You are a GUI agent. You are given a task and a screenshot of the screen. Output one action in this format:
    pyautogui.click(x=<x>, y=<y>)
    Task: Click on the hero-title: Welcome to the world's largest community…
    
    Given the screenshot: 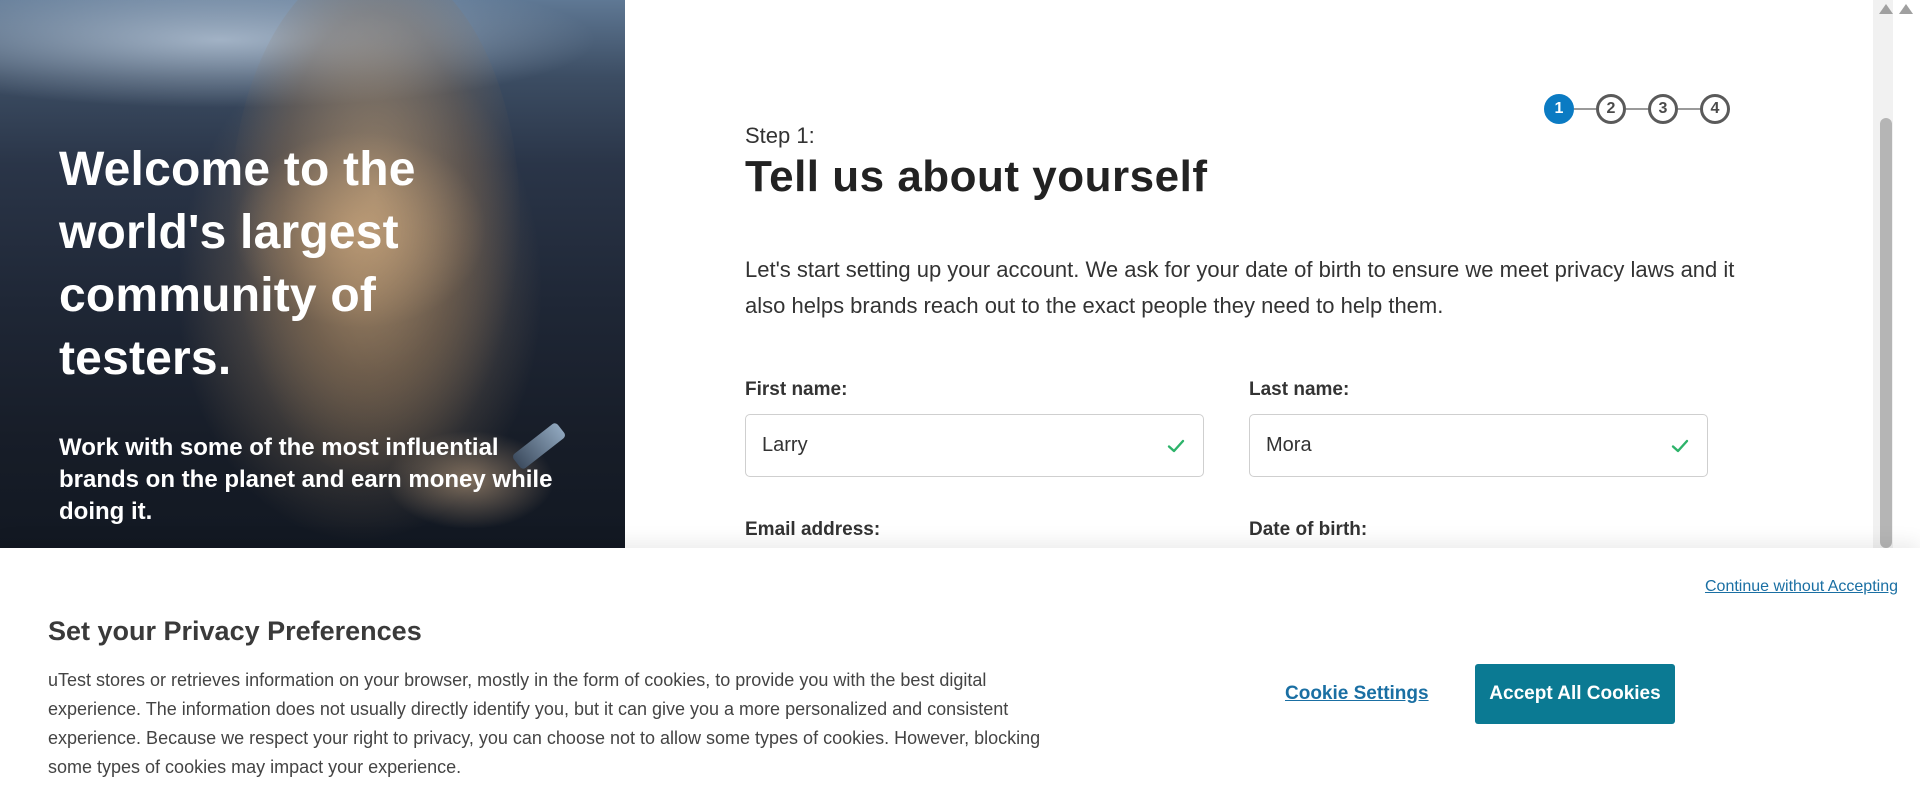 What is the action you would take?
    pyautogui.click(x=237, y=264)
    